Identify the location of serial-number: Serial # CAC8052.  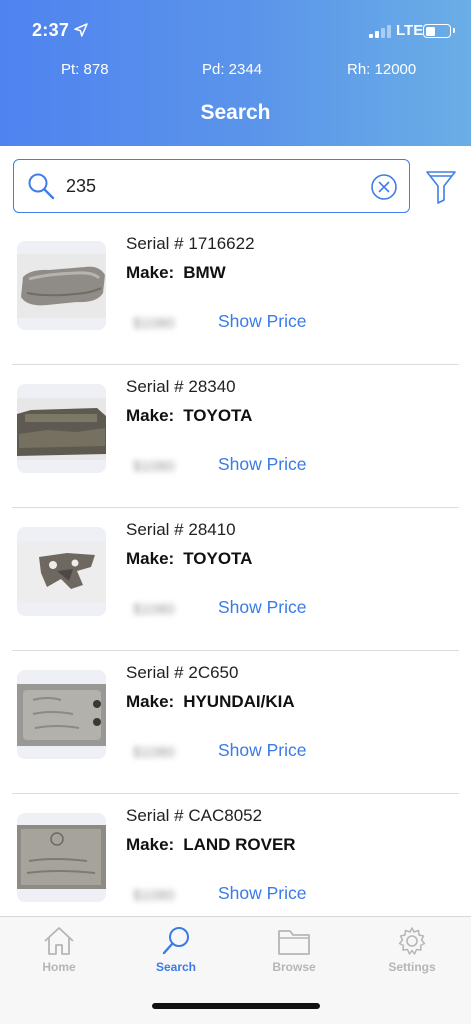
(194, 815).